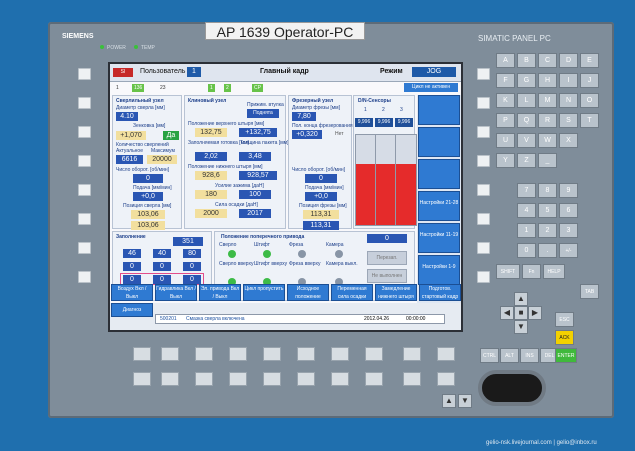  What do you see at coordinates (465, 401) in the screenshot?
I see `scroll-down-icon: ▼` at bounding box center [465, 401].